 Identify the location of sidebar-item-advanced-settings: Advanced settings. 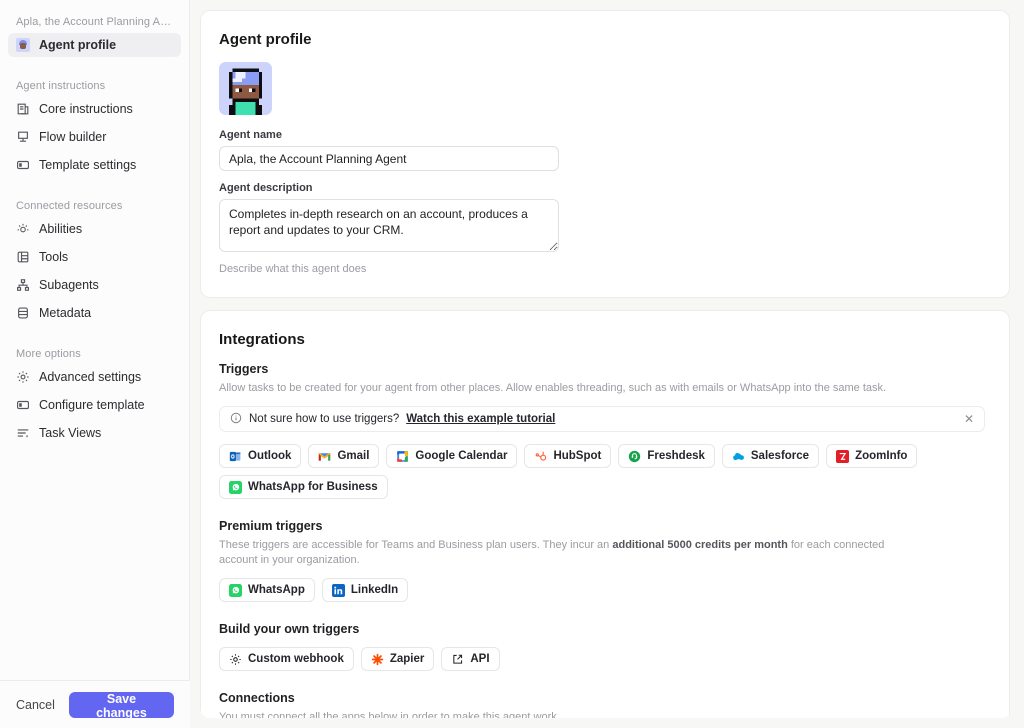
(94, 377).